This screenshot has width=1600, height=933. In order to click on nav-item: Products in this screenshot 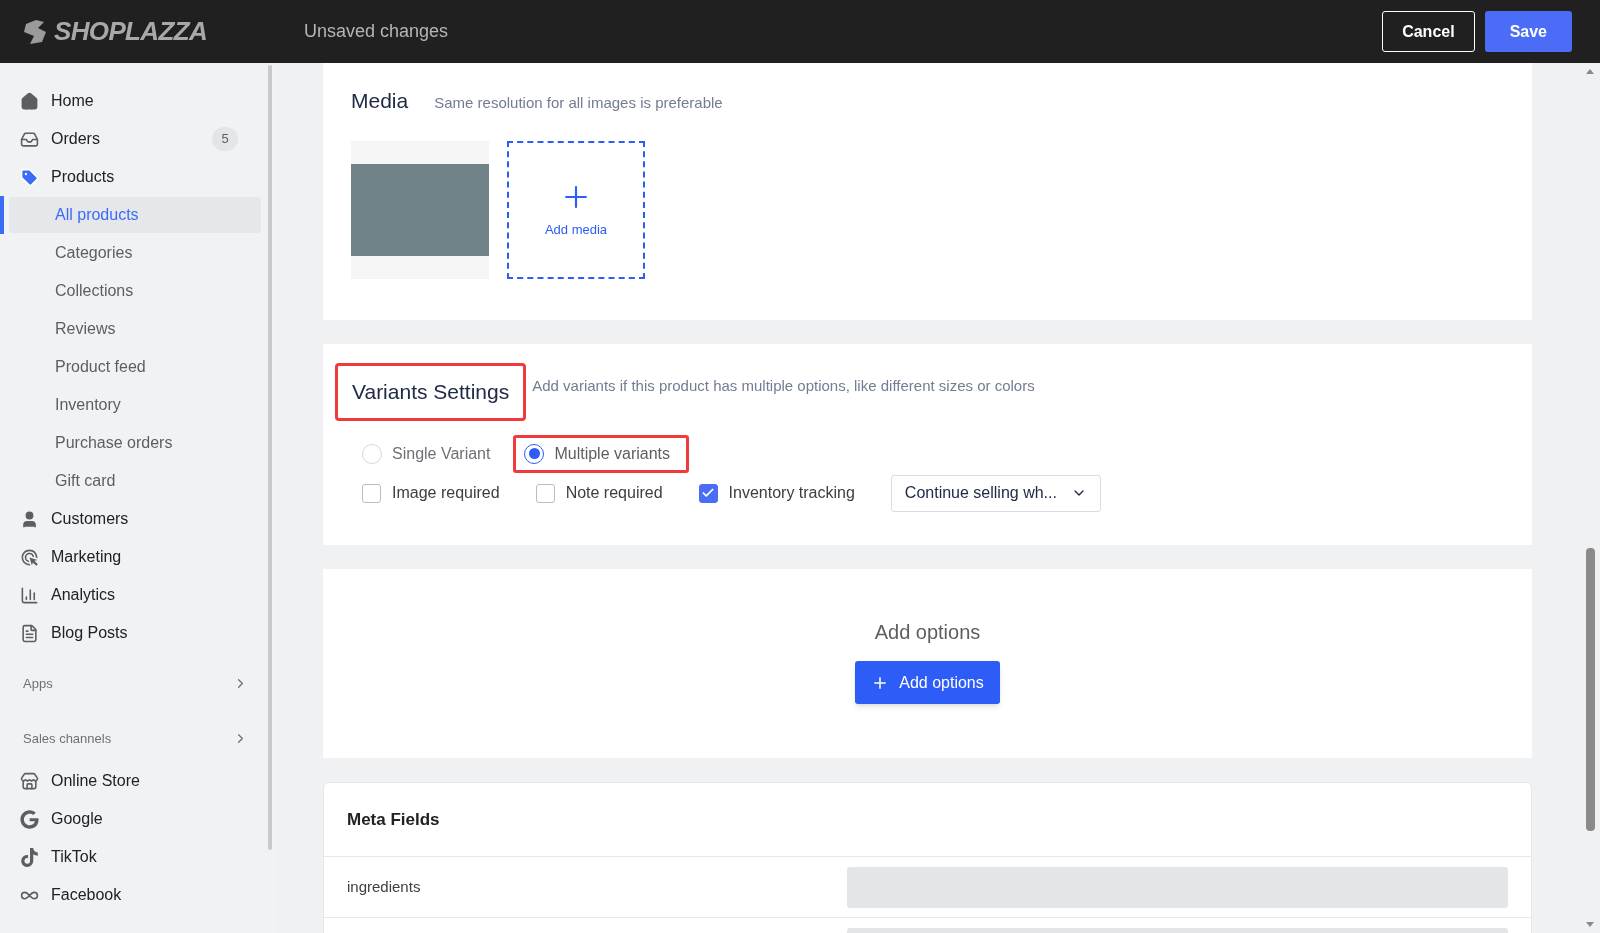, I will do `click(134, 177)`.